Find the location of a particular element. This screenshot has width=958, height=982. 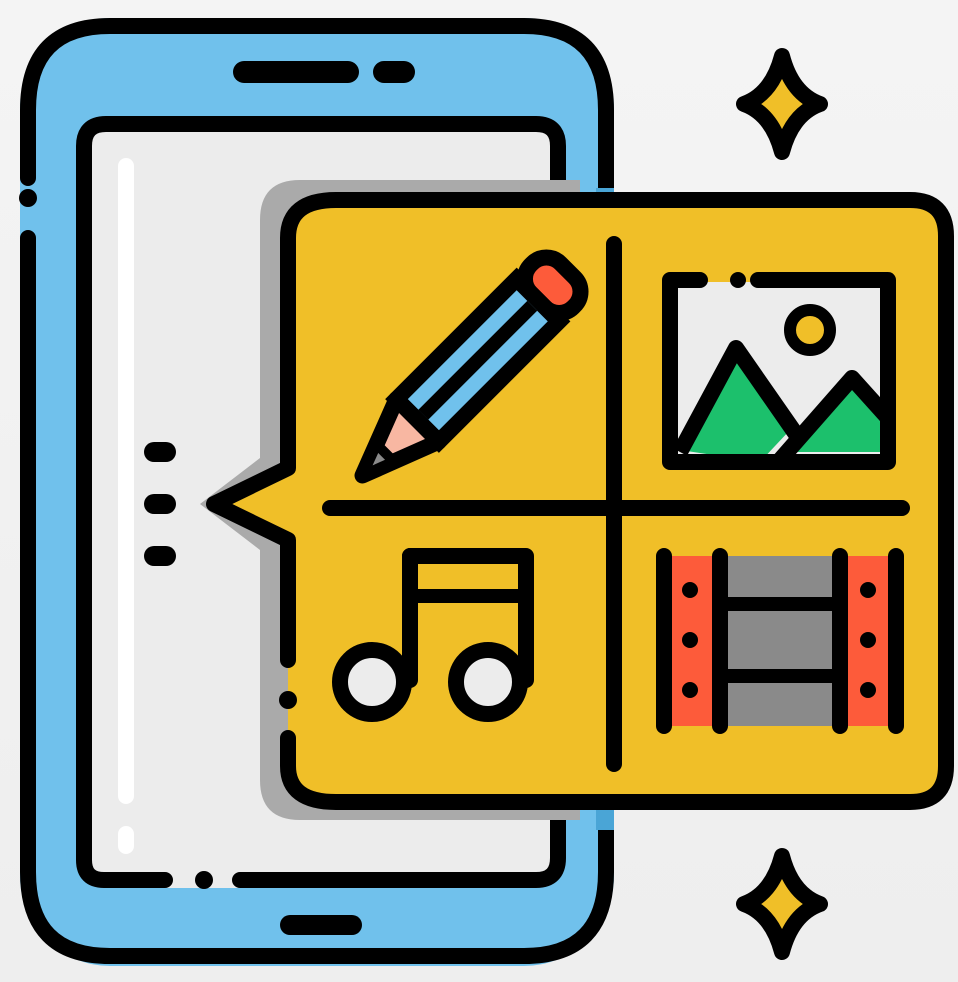

film-strip-icon is located at coordinates (780, 641).